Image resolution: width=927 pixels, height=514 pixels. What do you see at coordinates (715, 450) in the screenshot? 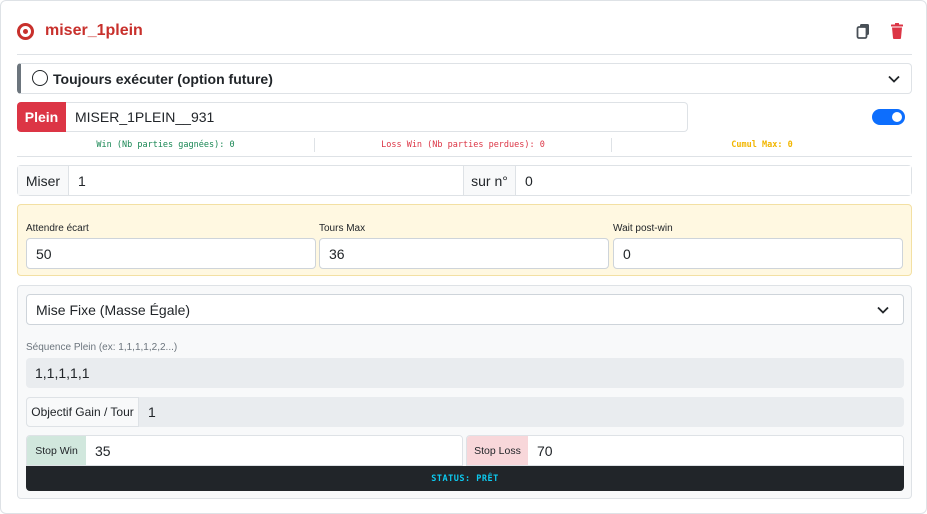
I see `stop-loss-input: 70` at bounding box center [715, 450].